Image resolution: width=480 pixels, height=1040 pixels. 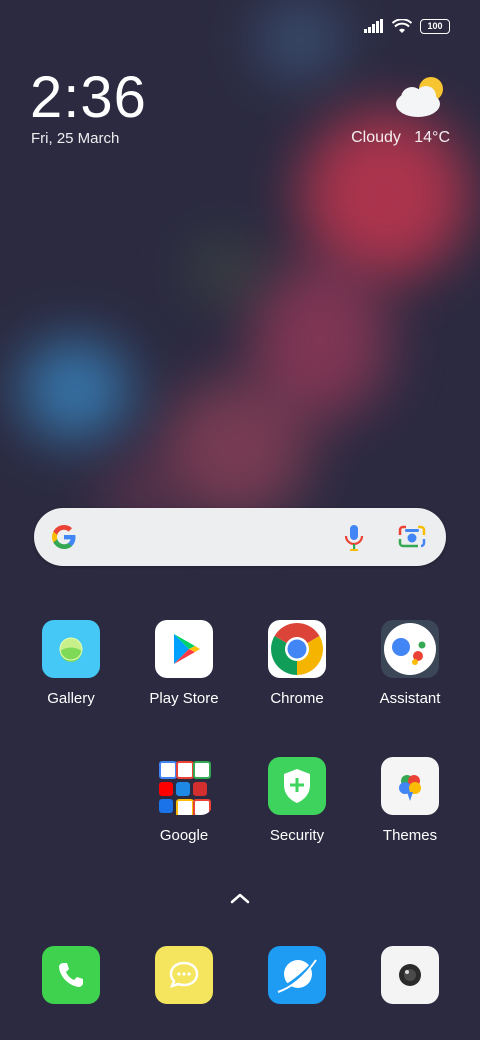 I want to click on app-label: Themes, so click(x=410, y=835).